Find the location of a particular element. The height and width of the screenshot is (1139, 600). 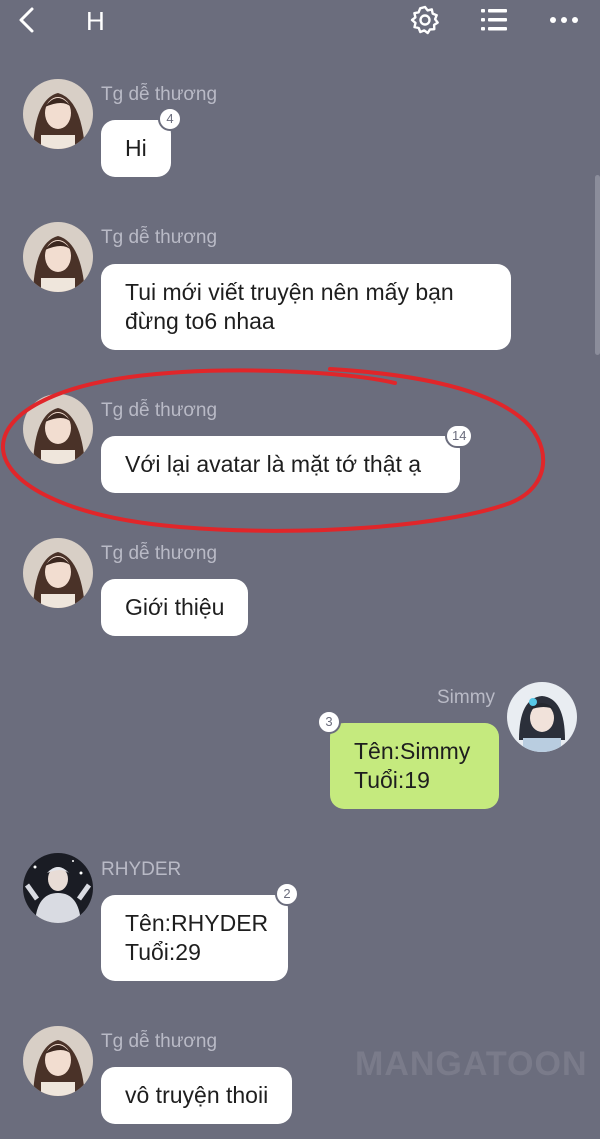

red-circle-annotation is located at coordinates (273, 450).